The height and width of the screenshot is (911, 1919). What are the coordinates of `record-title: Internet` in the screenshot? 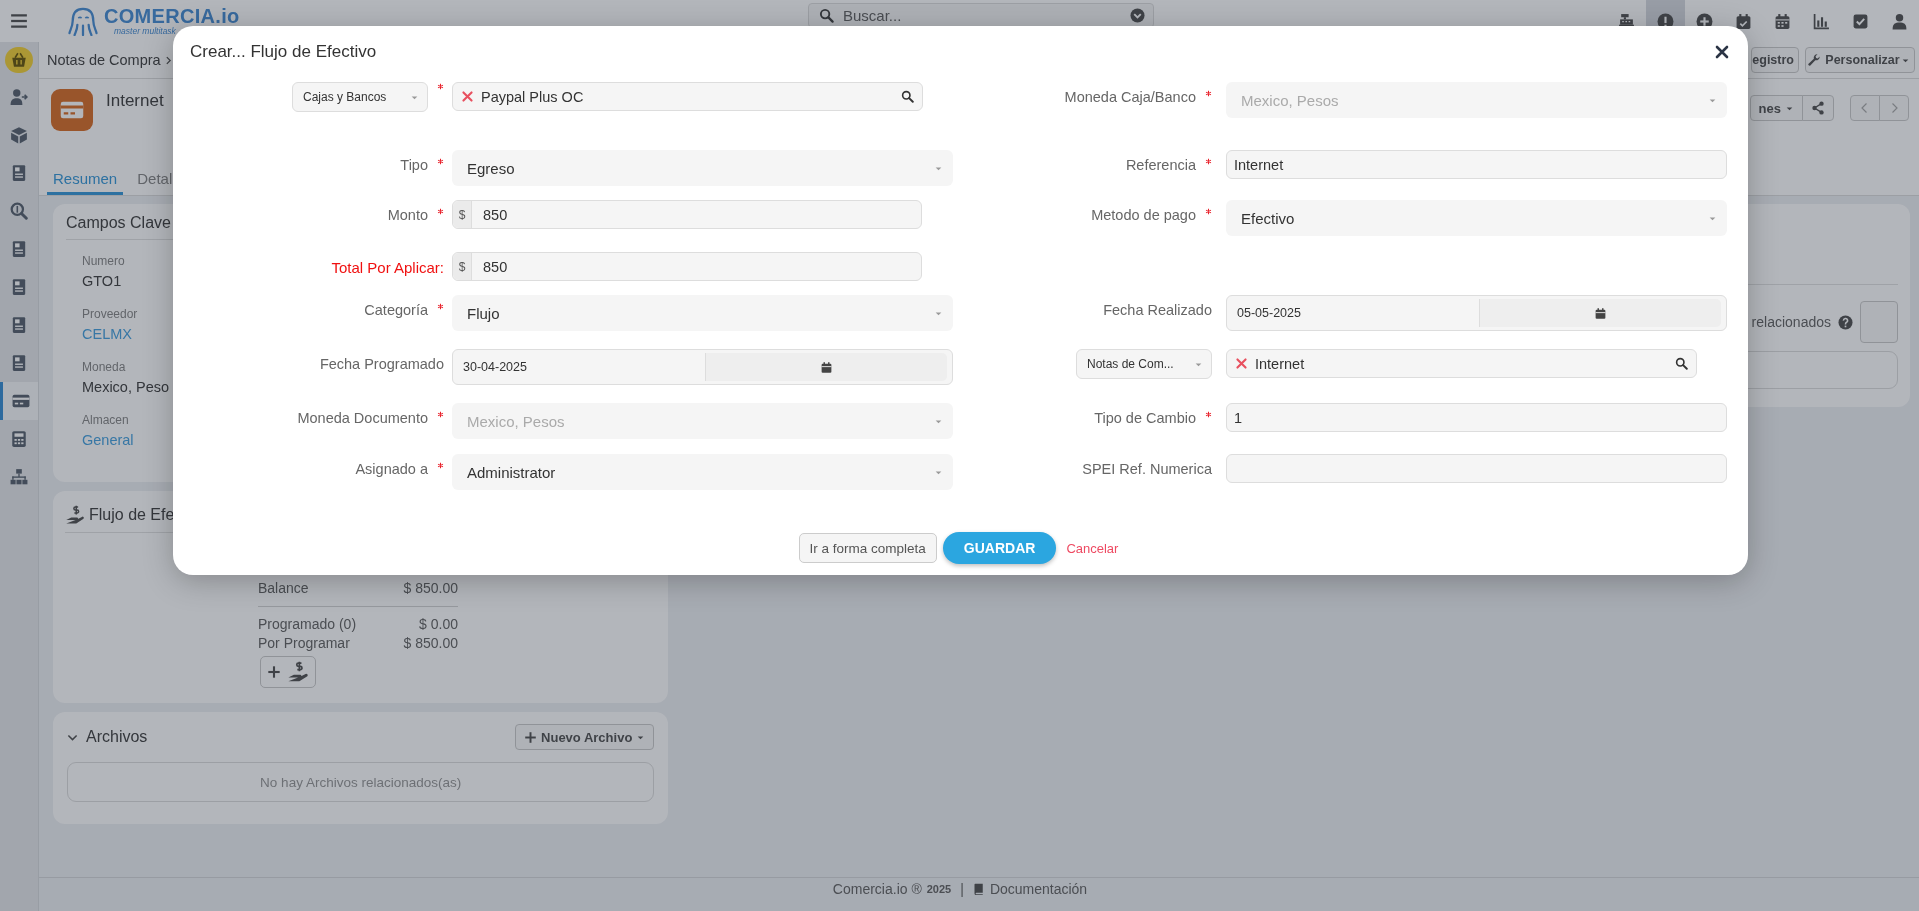 It's located at (135, 101).